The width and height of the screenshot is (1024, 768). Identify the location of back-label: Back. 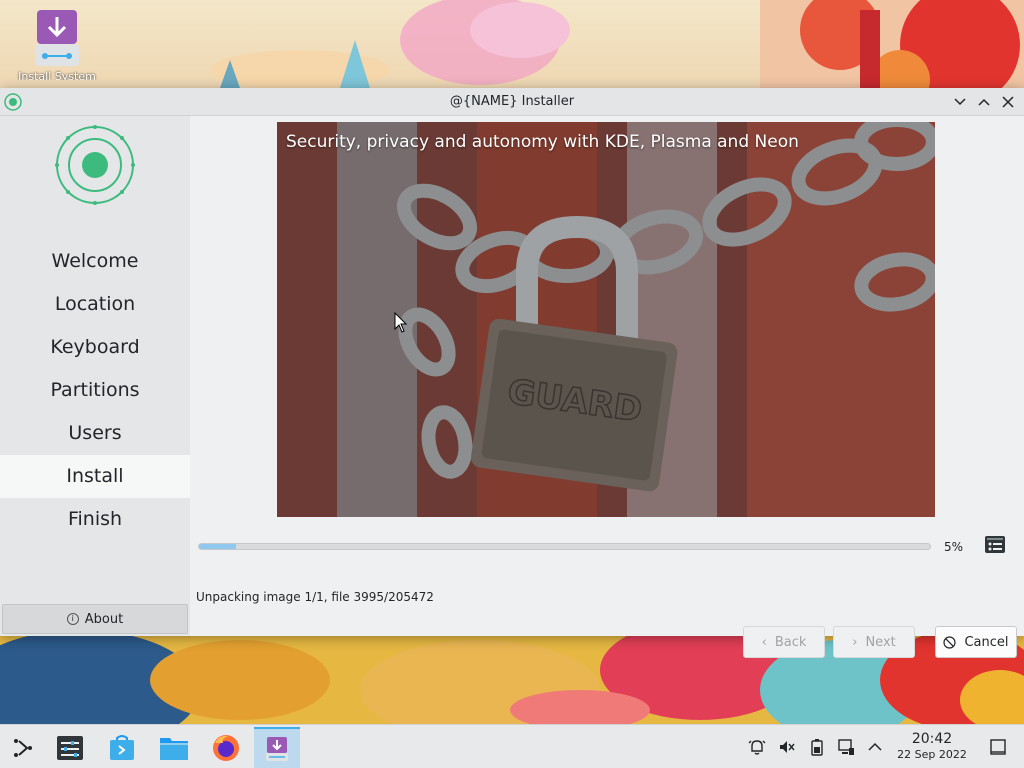
(790, 642).